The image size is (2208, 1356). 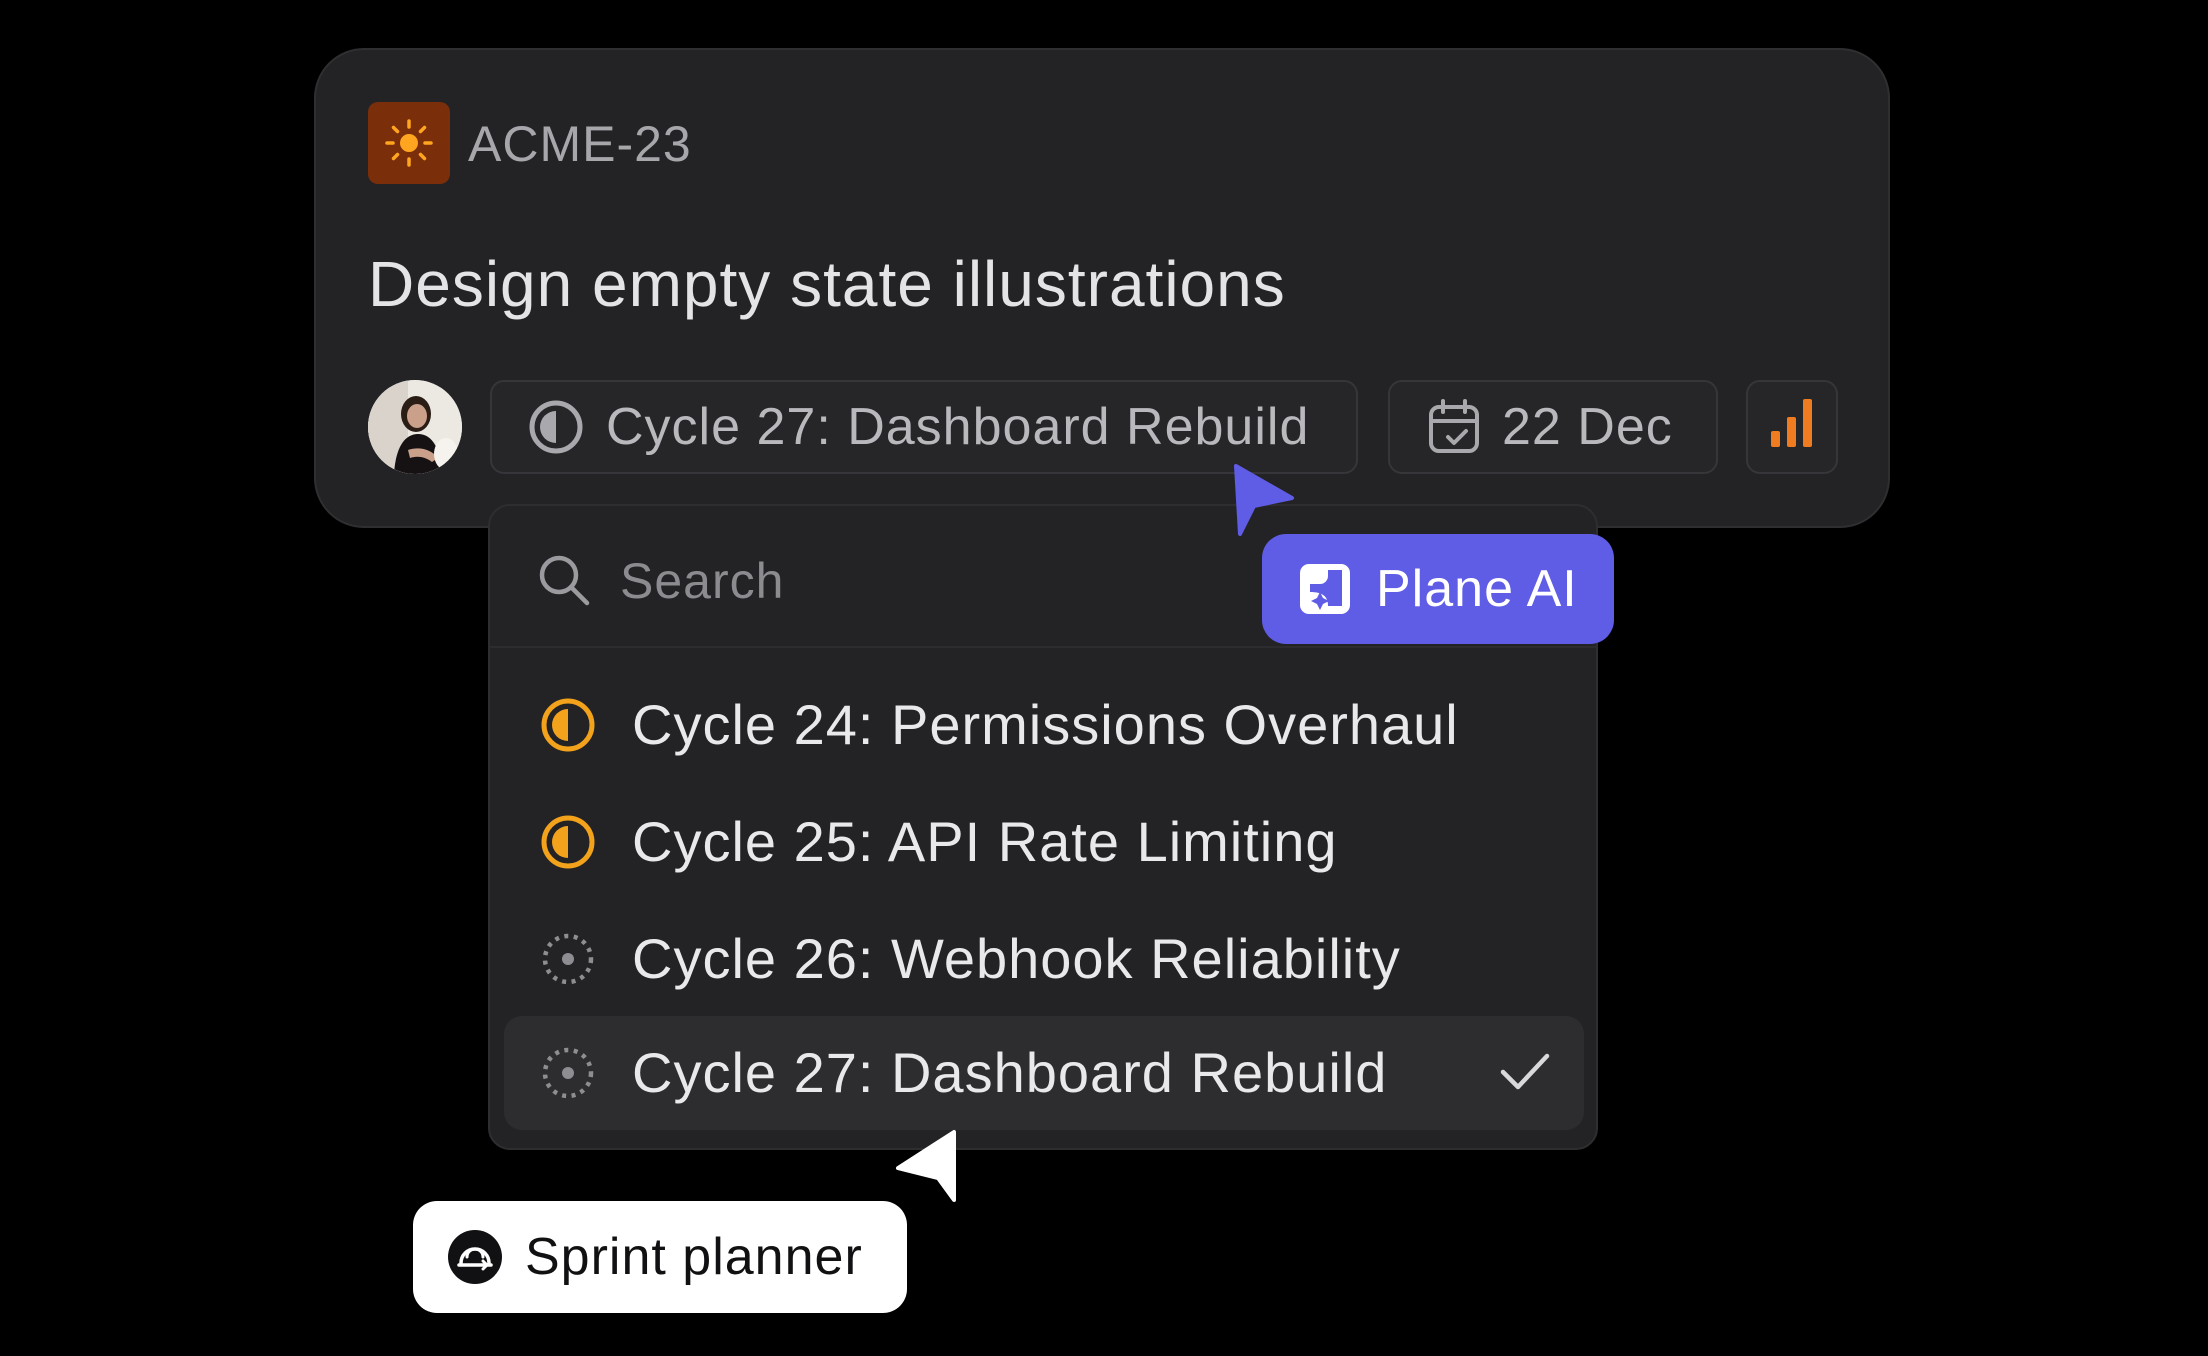 I want to click on option-cycle-27: Cycle 27: Dashboard Rebuild, so click(x=1044, y=1073).